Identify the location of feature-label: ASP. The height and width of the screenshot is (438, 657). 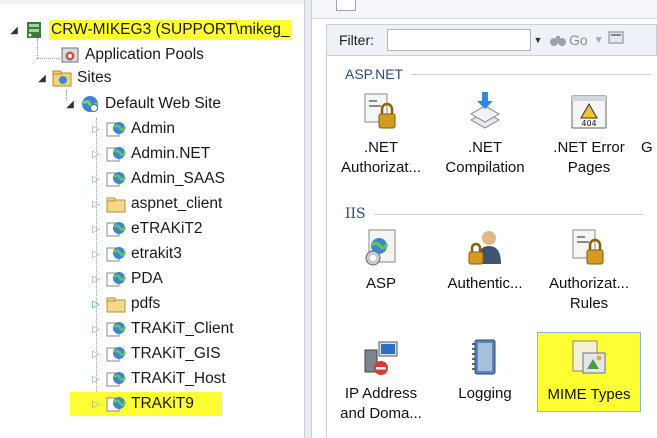
(380, 283).